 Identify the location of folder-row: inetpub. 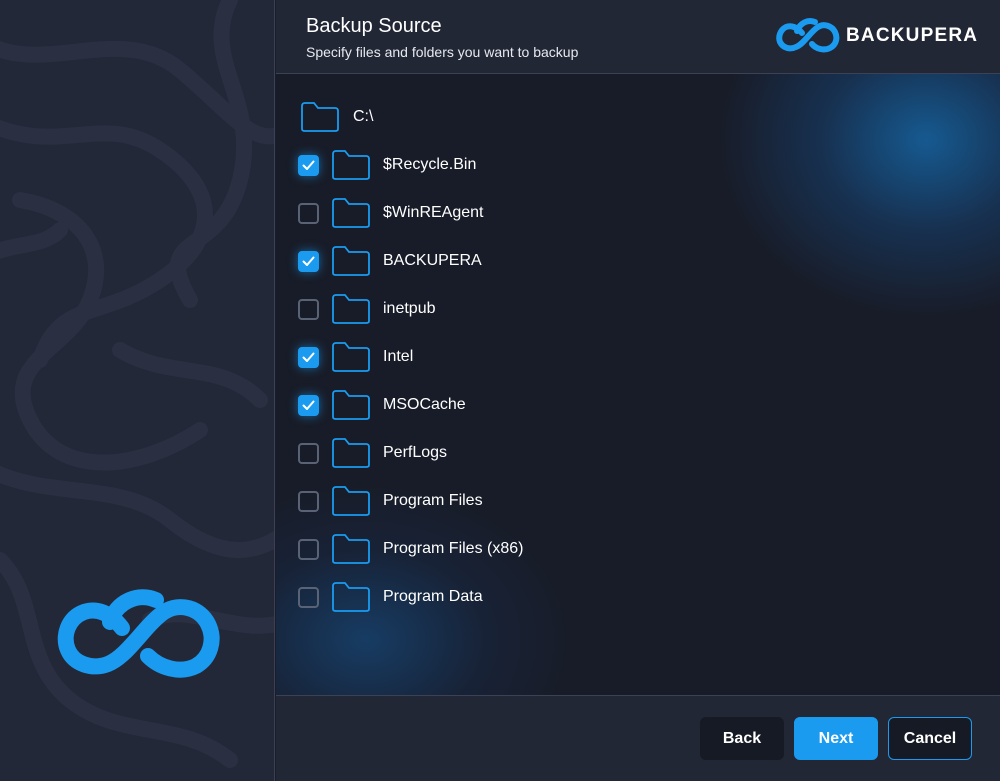
(367, 309).